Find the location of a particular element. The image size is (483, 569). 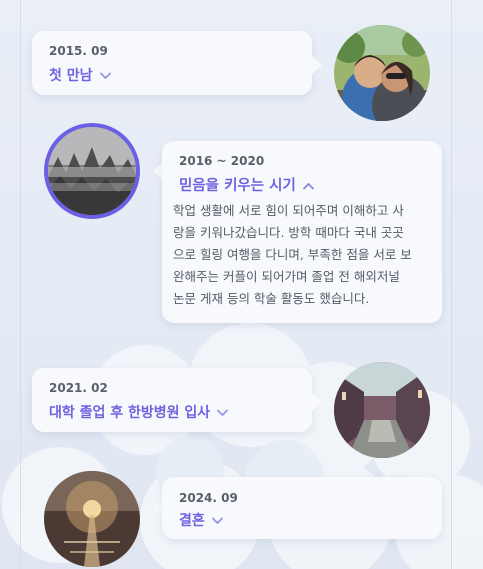

description-line: 완해주는 커플이 되어가며 졸업 전 해외저널 is located at coordinates (286, 276).